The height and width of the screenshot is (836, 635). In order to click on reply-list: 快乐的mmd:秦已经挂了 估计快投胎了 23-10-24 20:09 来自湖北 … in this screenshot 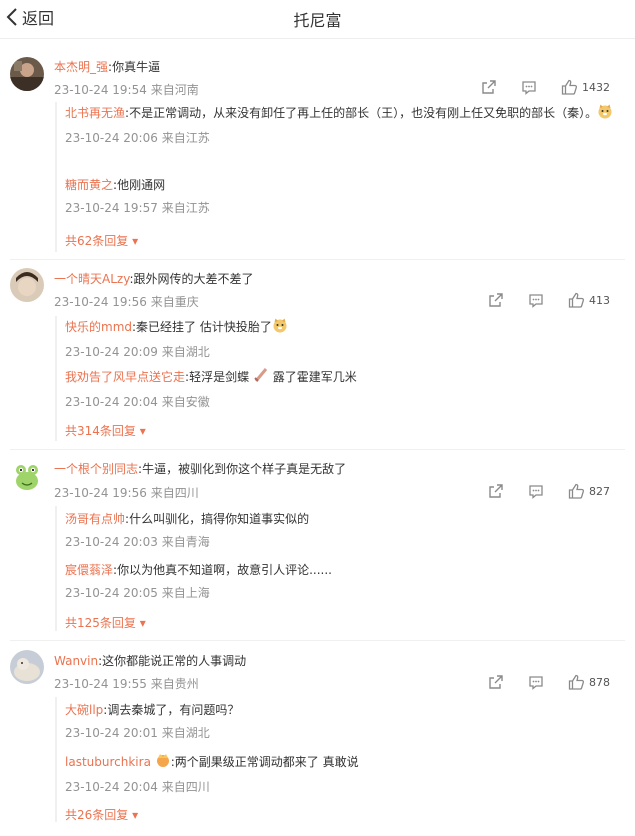, I will do `click(336, 378)`.